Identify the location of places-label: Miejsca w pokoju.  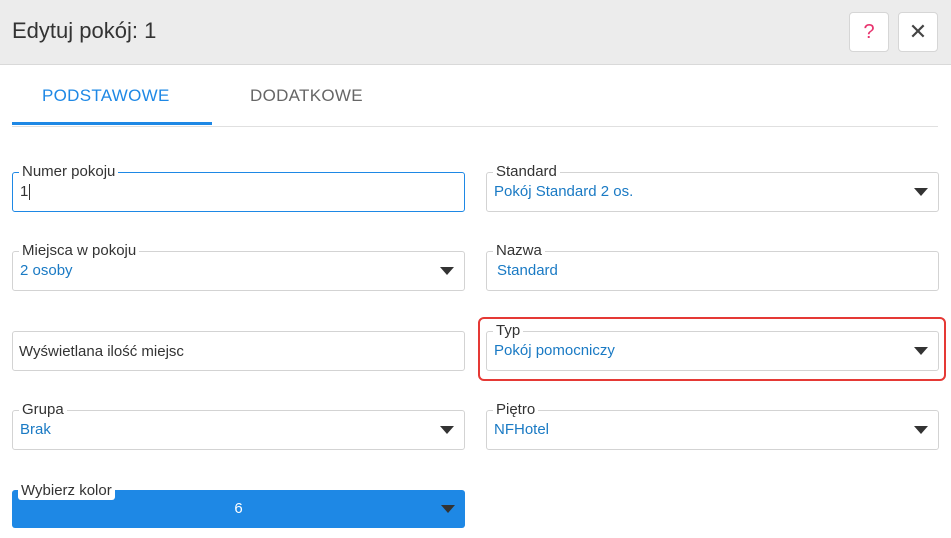
(79, 251).